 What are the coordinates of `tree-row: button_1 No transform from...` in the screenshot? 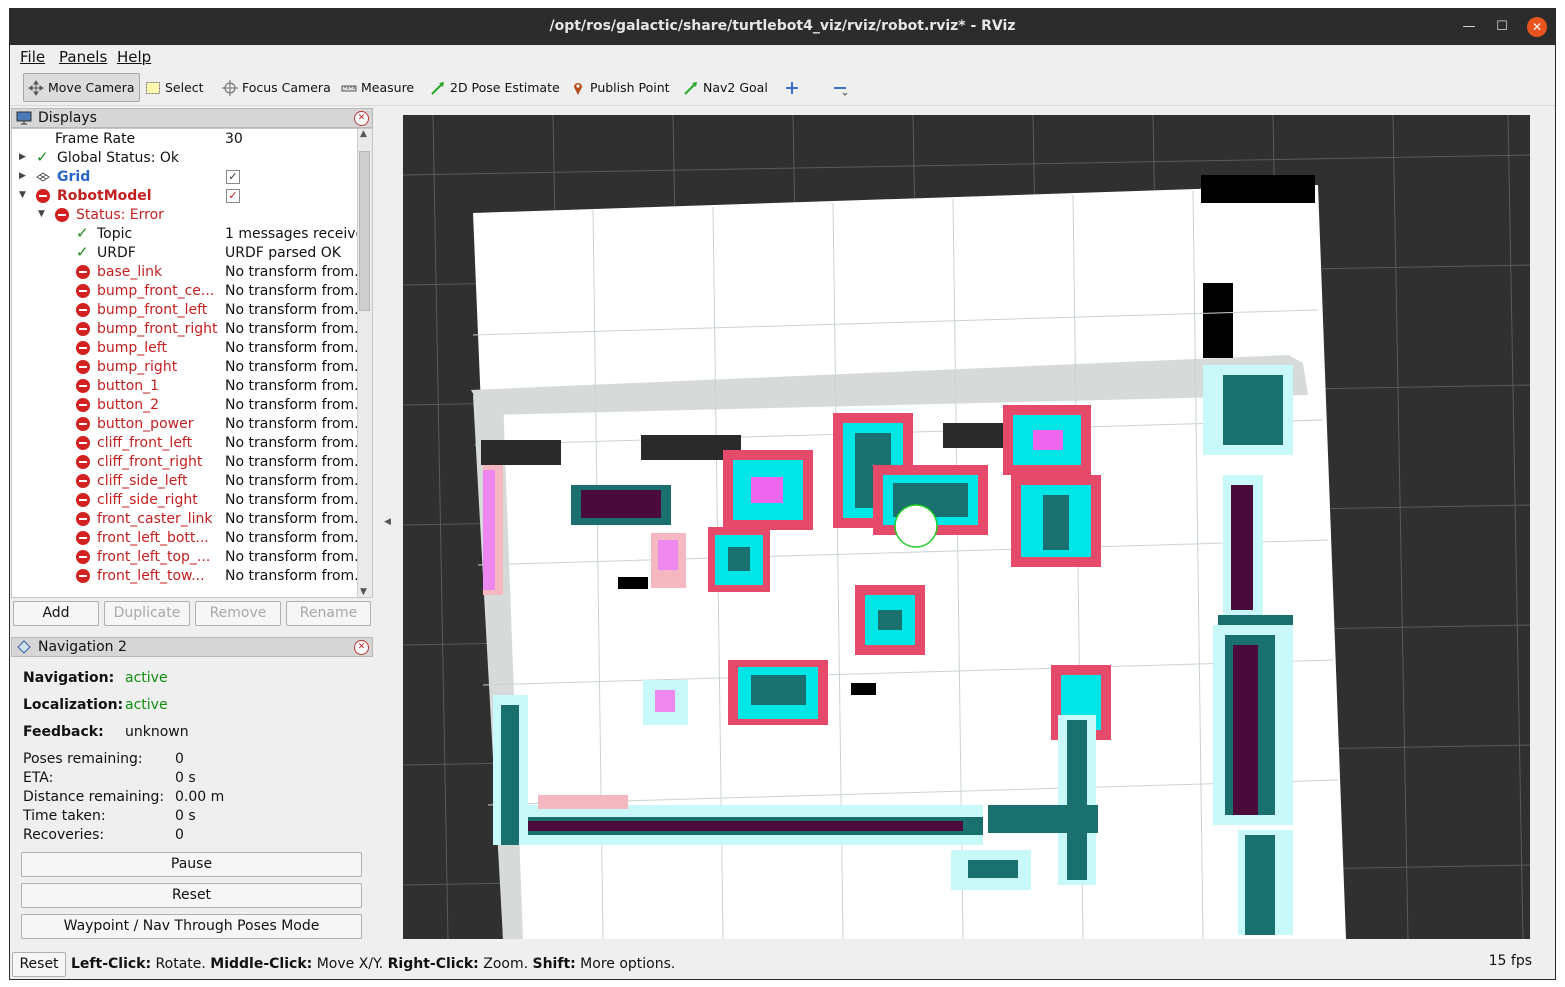 It's located at (184, 386).